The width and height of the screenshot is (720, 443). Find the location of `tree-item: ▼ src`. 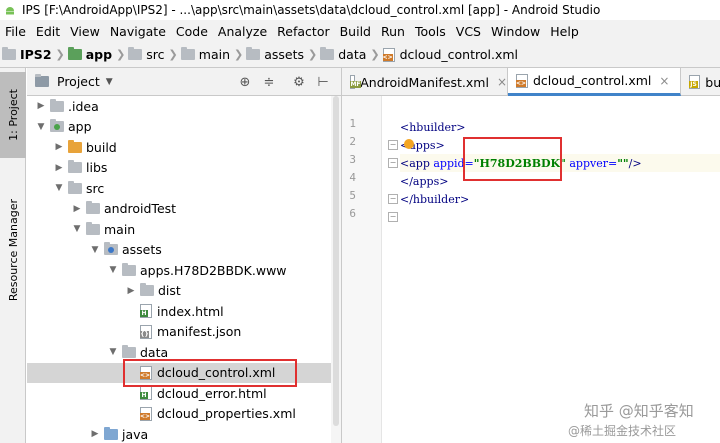

tree-item: ▼ src is located at coordinates (184, 188).